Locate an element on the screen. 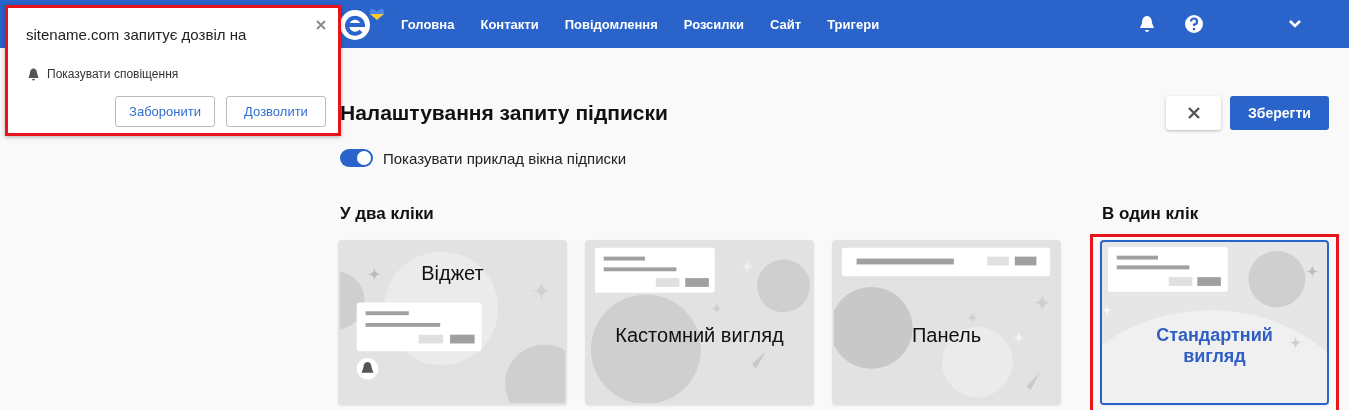  permission-label: Показувати сповіщення is located at coordinates (113, 74).